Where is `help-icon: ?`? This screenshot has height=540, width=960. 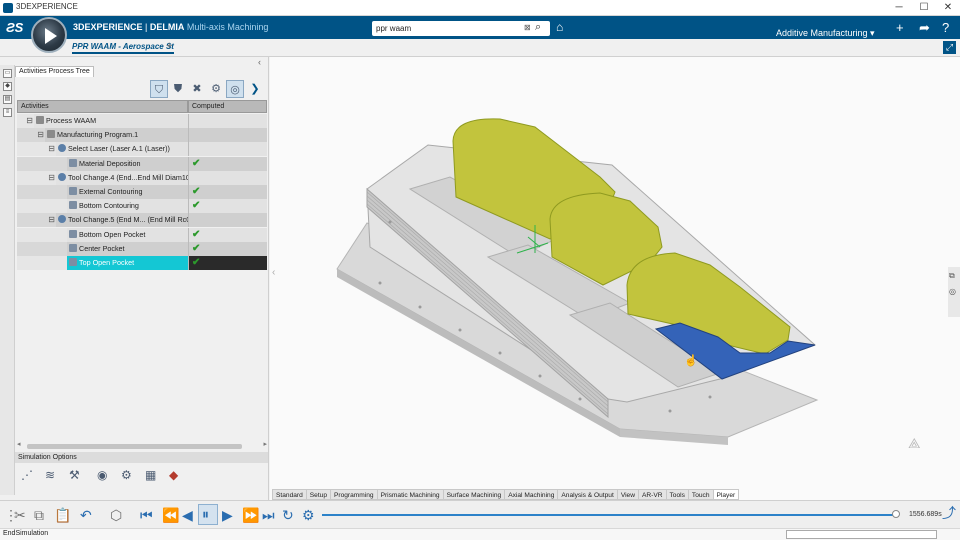 help-icon: ? is located at coordinates (945, 27).